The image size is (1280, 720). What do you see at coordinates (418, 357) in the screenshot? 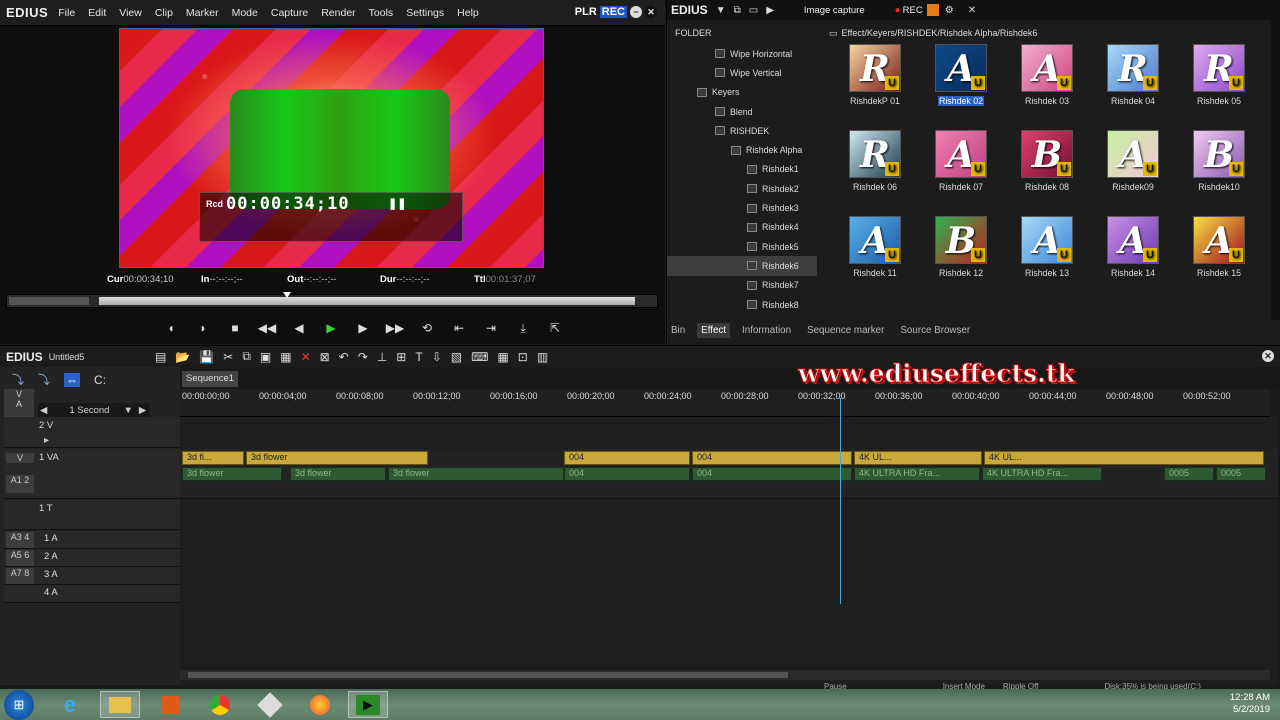
I see `title-icon: T` at bounding box center [418, 357].